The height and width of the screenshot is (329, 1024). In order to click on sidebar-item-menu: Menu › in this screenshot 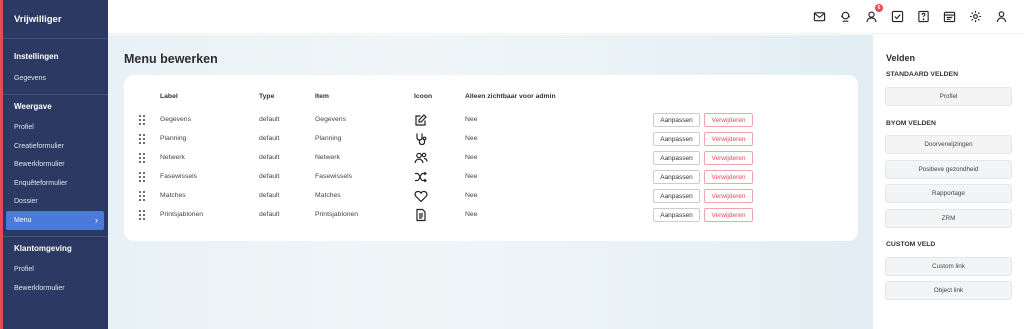, I will do `click(55, 220)`.